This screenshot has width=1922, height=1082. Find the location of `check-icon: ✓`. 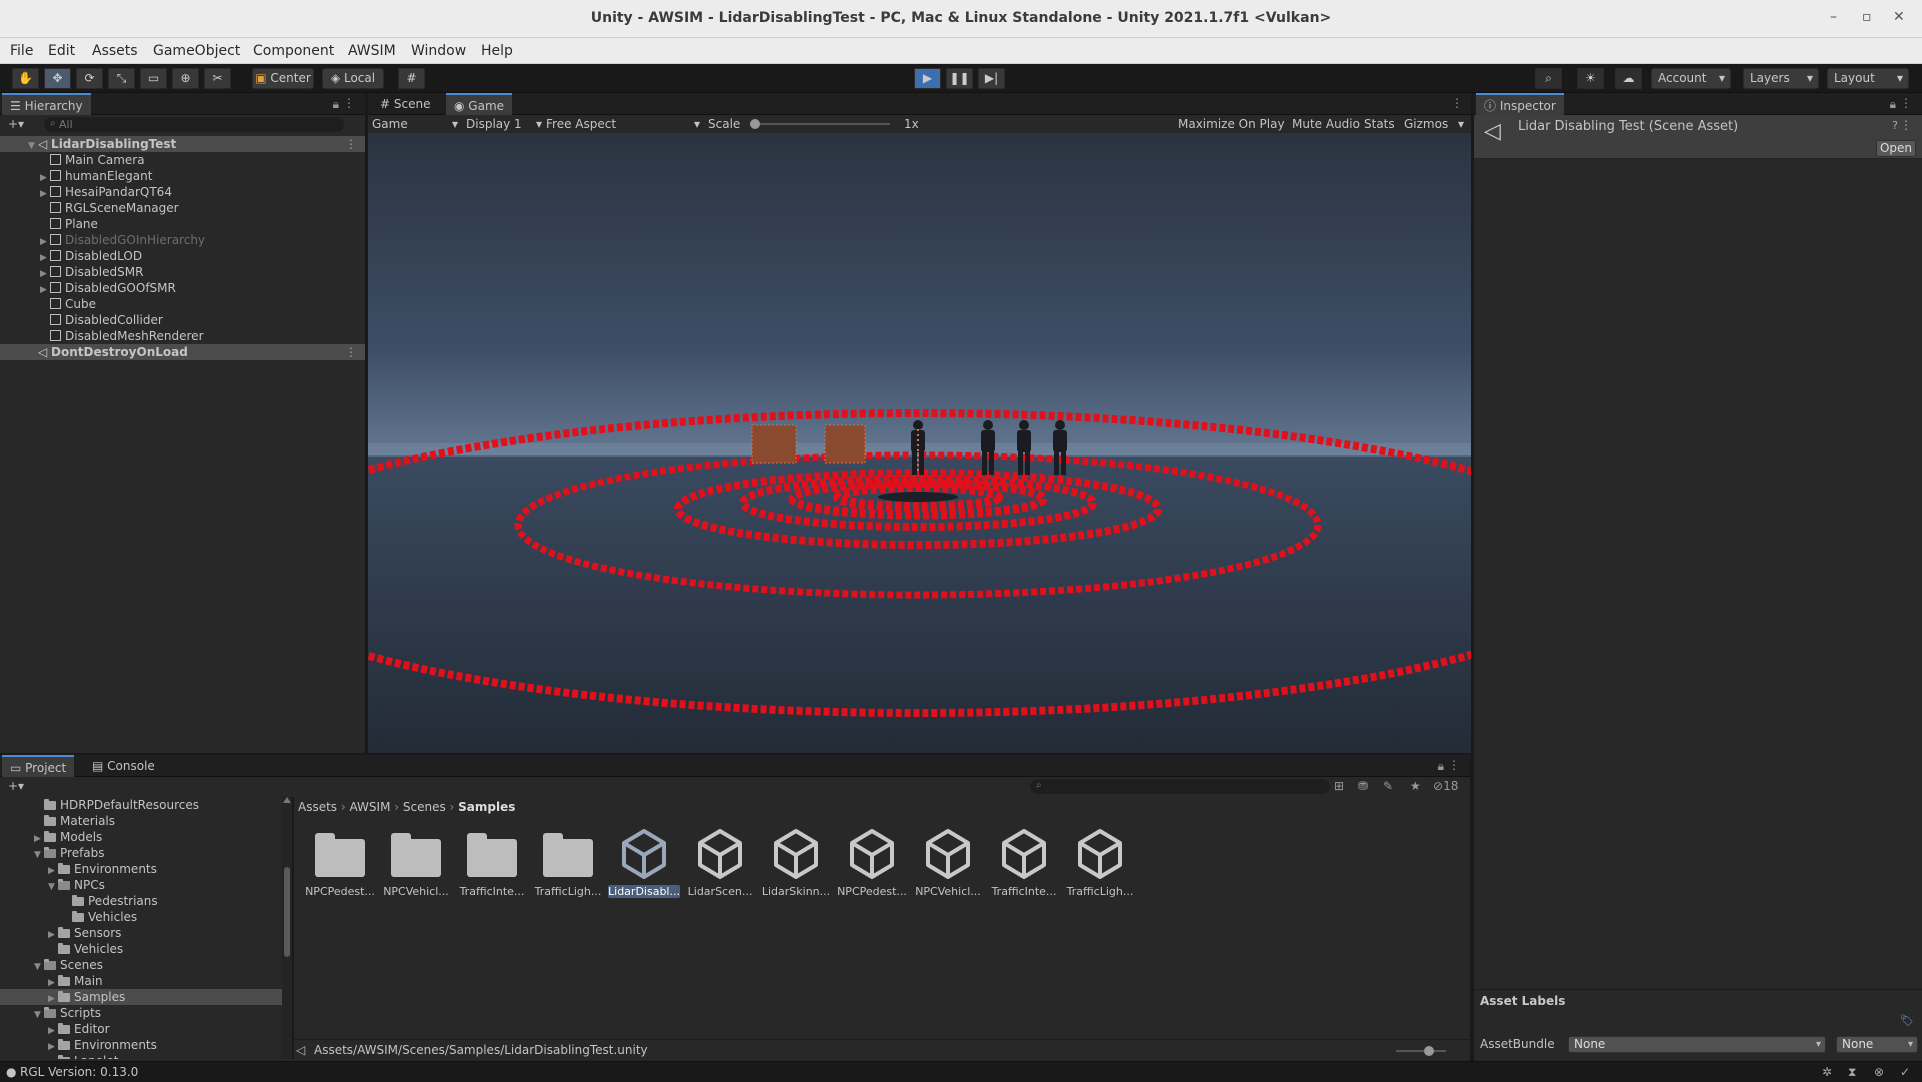

check-icon: ✓ is located at coordinates (1905, 1072).